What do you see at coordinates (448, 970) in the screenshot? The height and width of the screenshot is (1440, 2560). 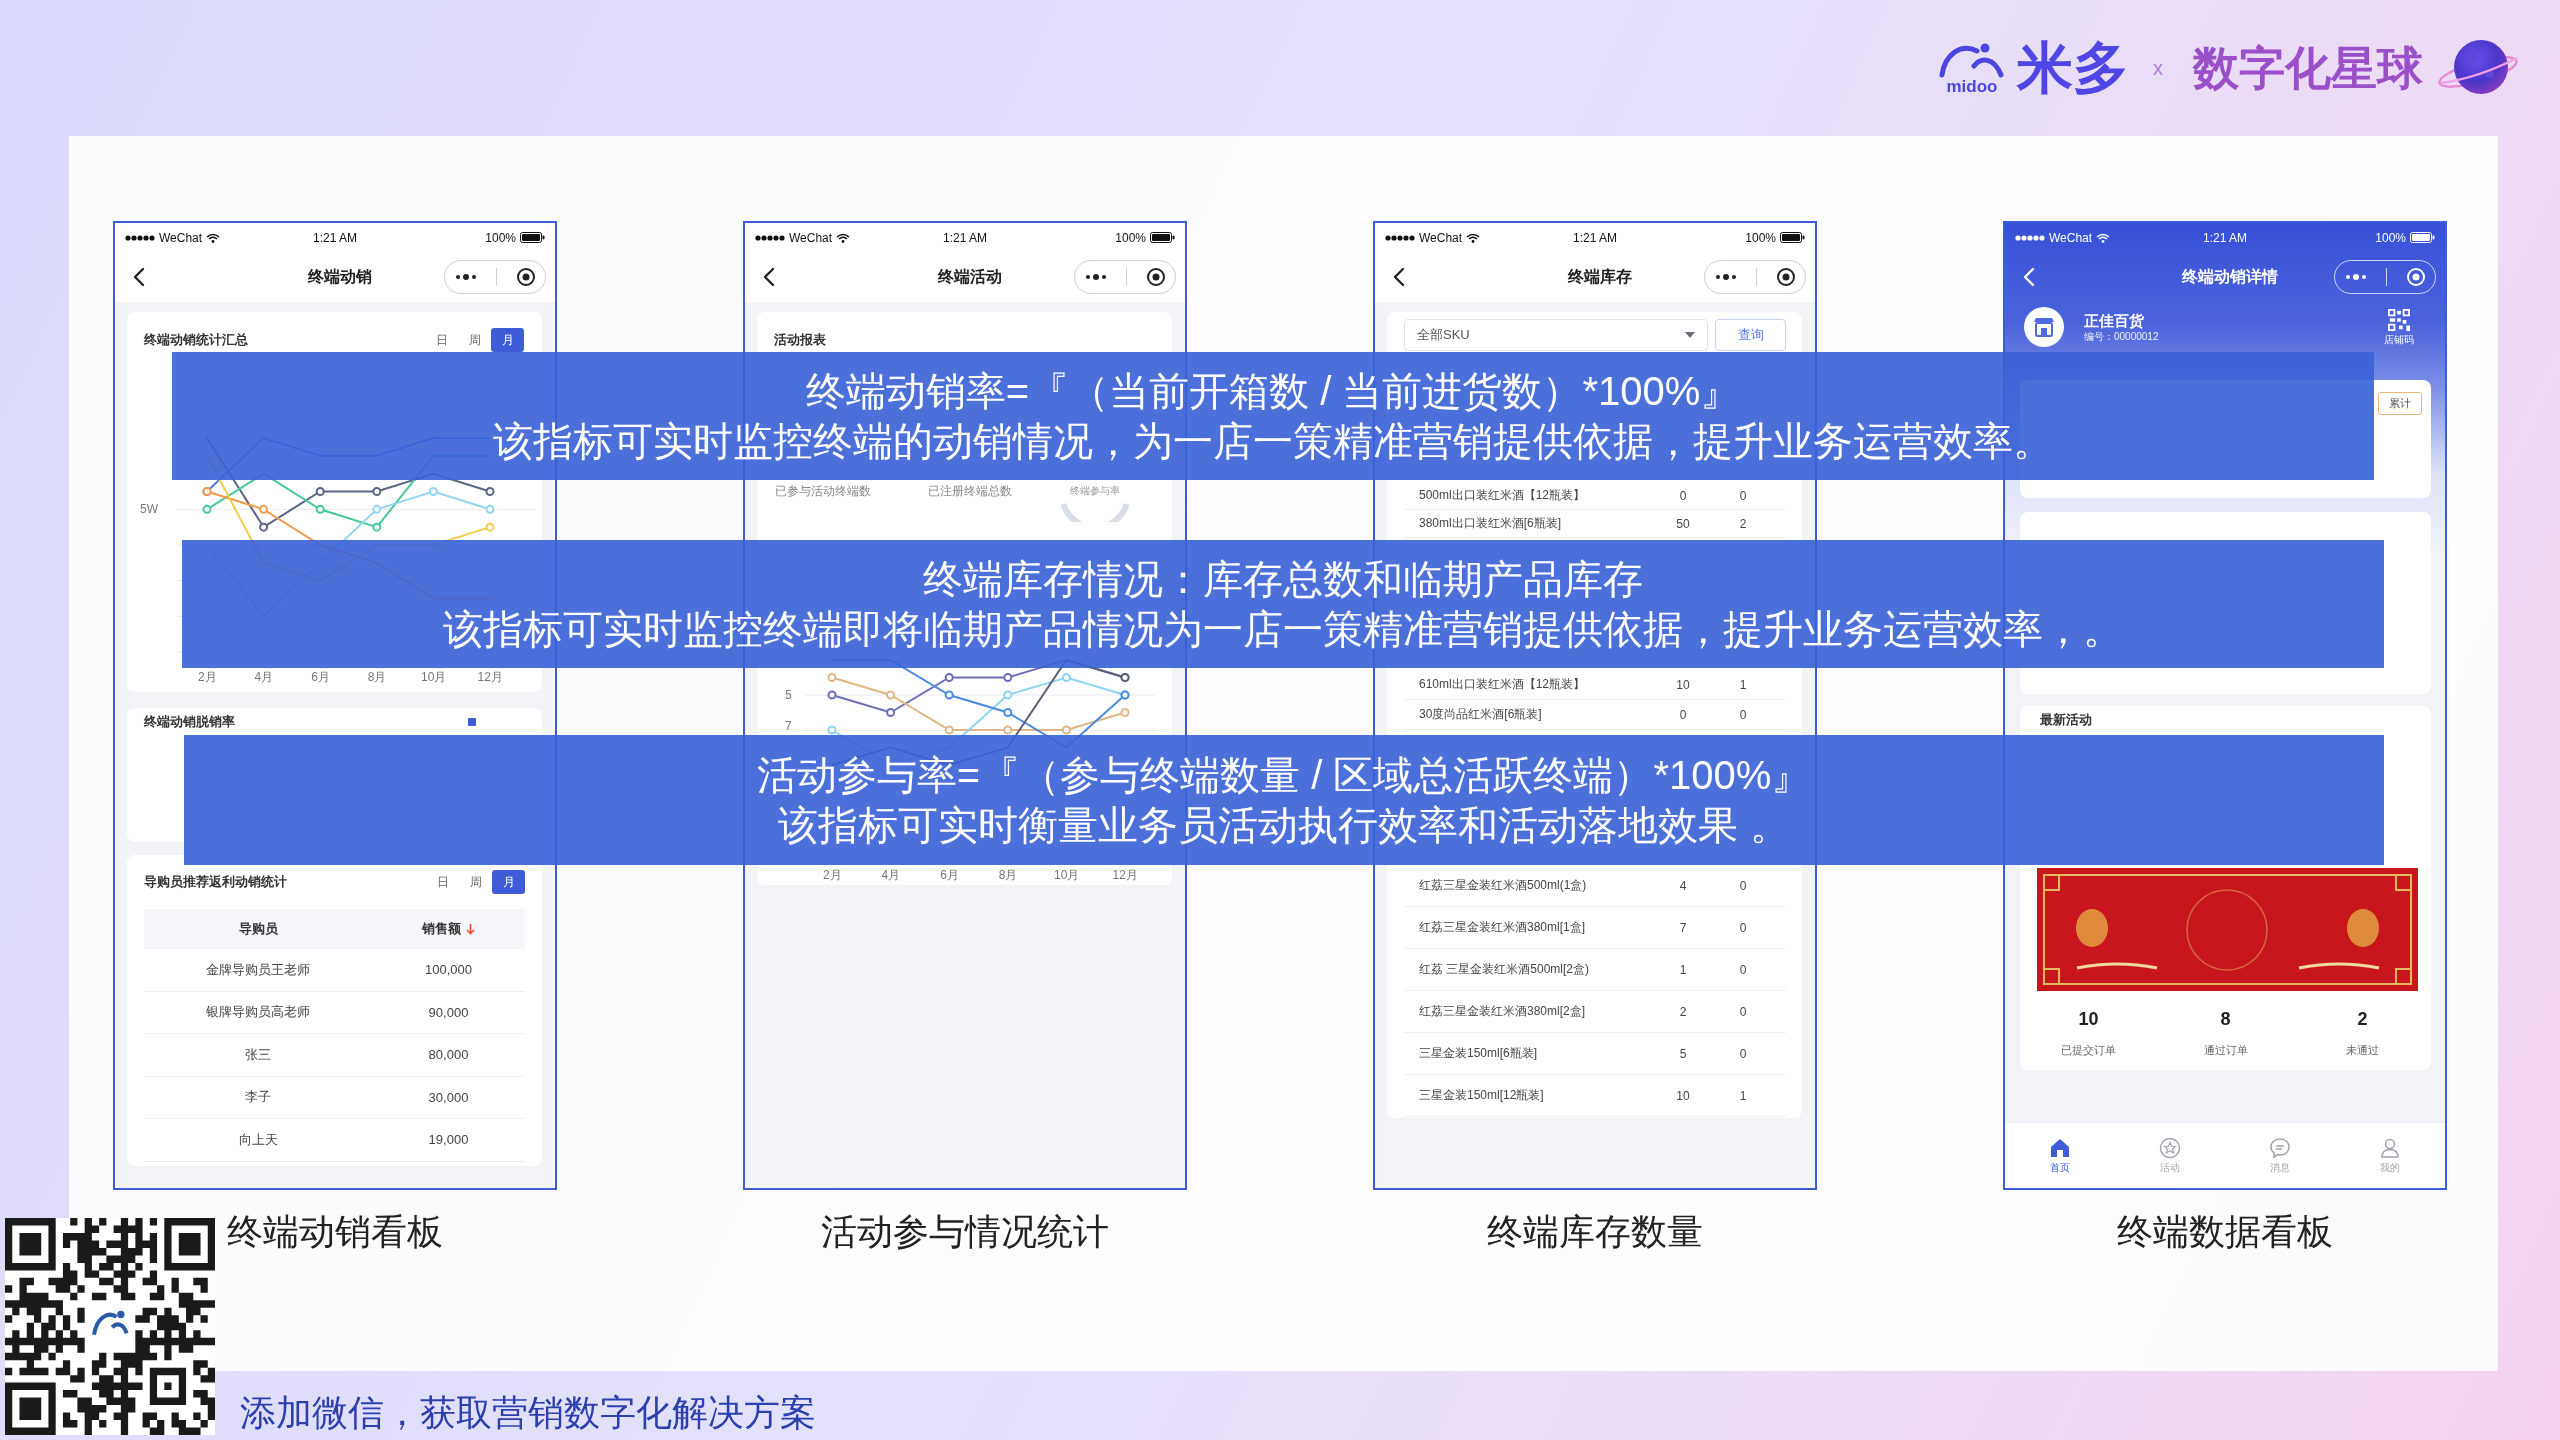 I see `table-cell: 100,000` at bounding box center [448, 970].